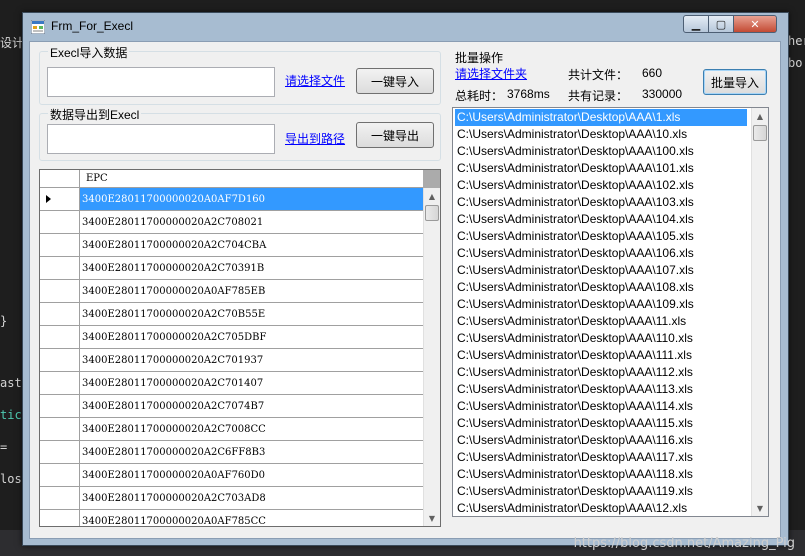 The height and width of the screenshot is (556, 805). Describe the element at coordinates (796, 278) in the screenshot. I see `ide-background-right: her bo` at that location.